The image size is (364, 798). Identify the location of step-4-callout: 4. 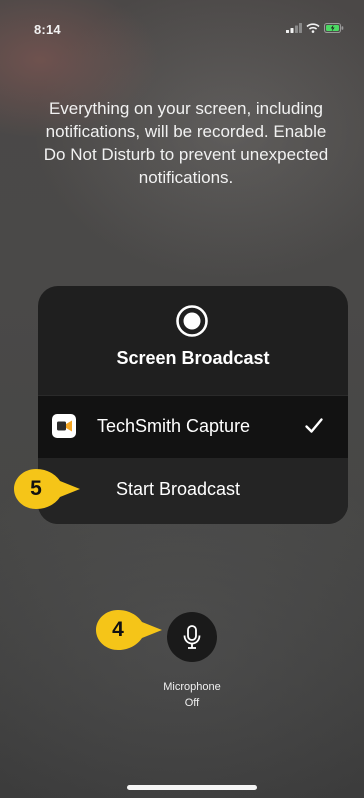
(129, 630).